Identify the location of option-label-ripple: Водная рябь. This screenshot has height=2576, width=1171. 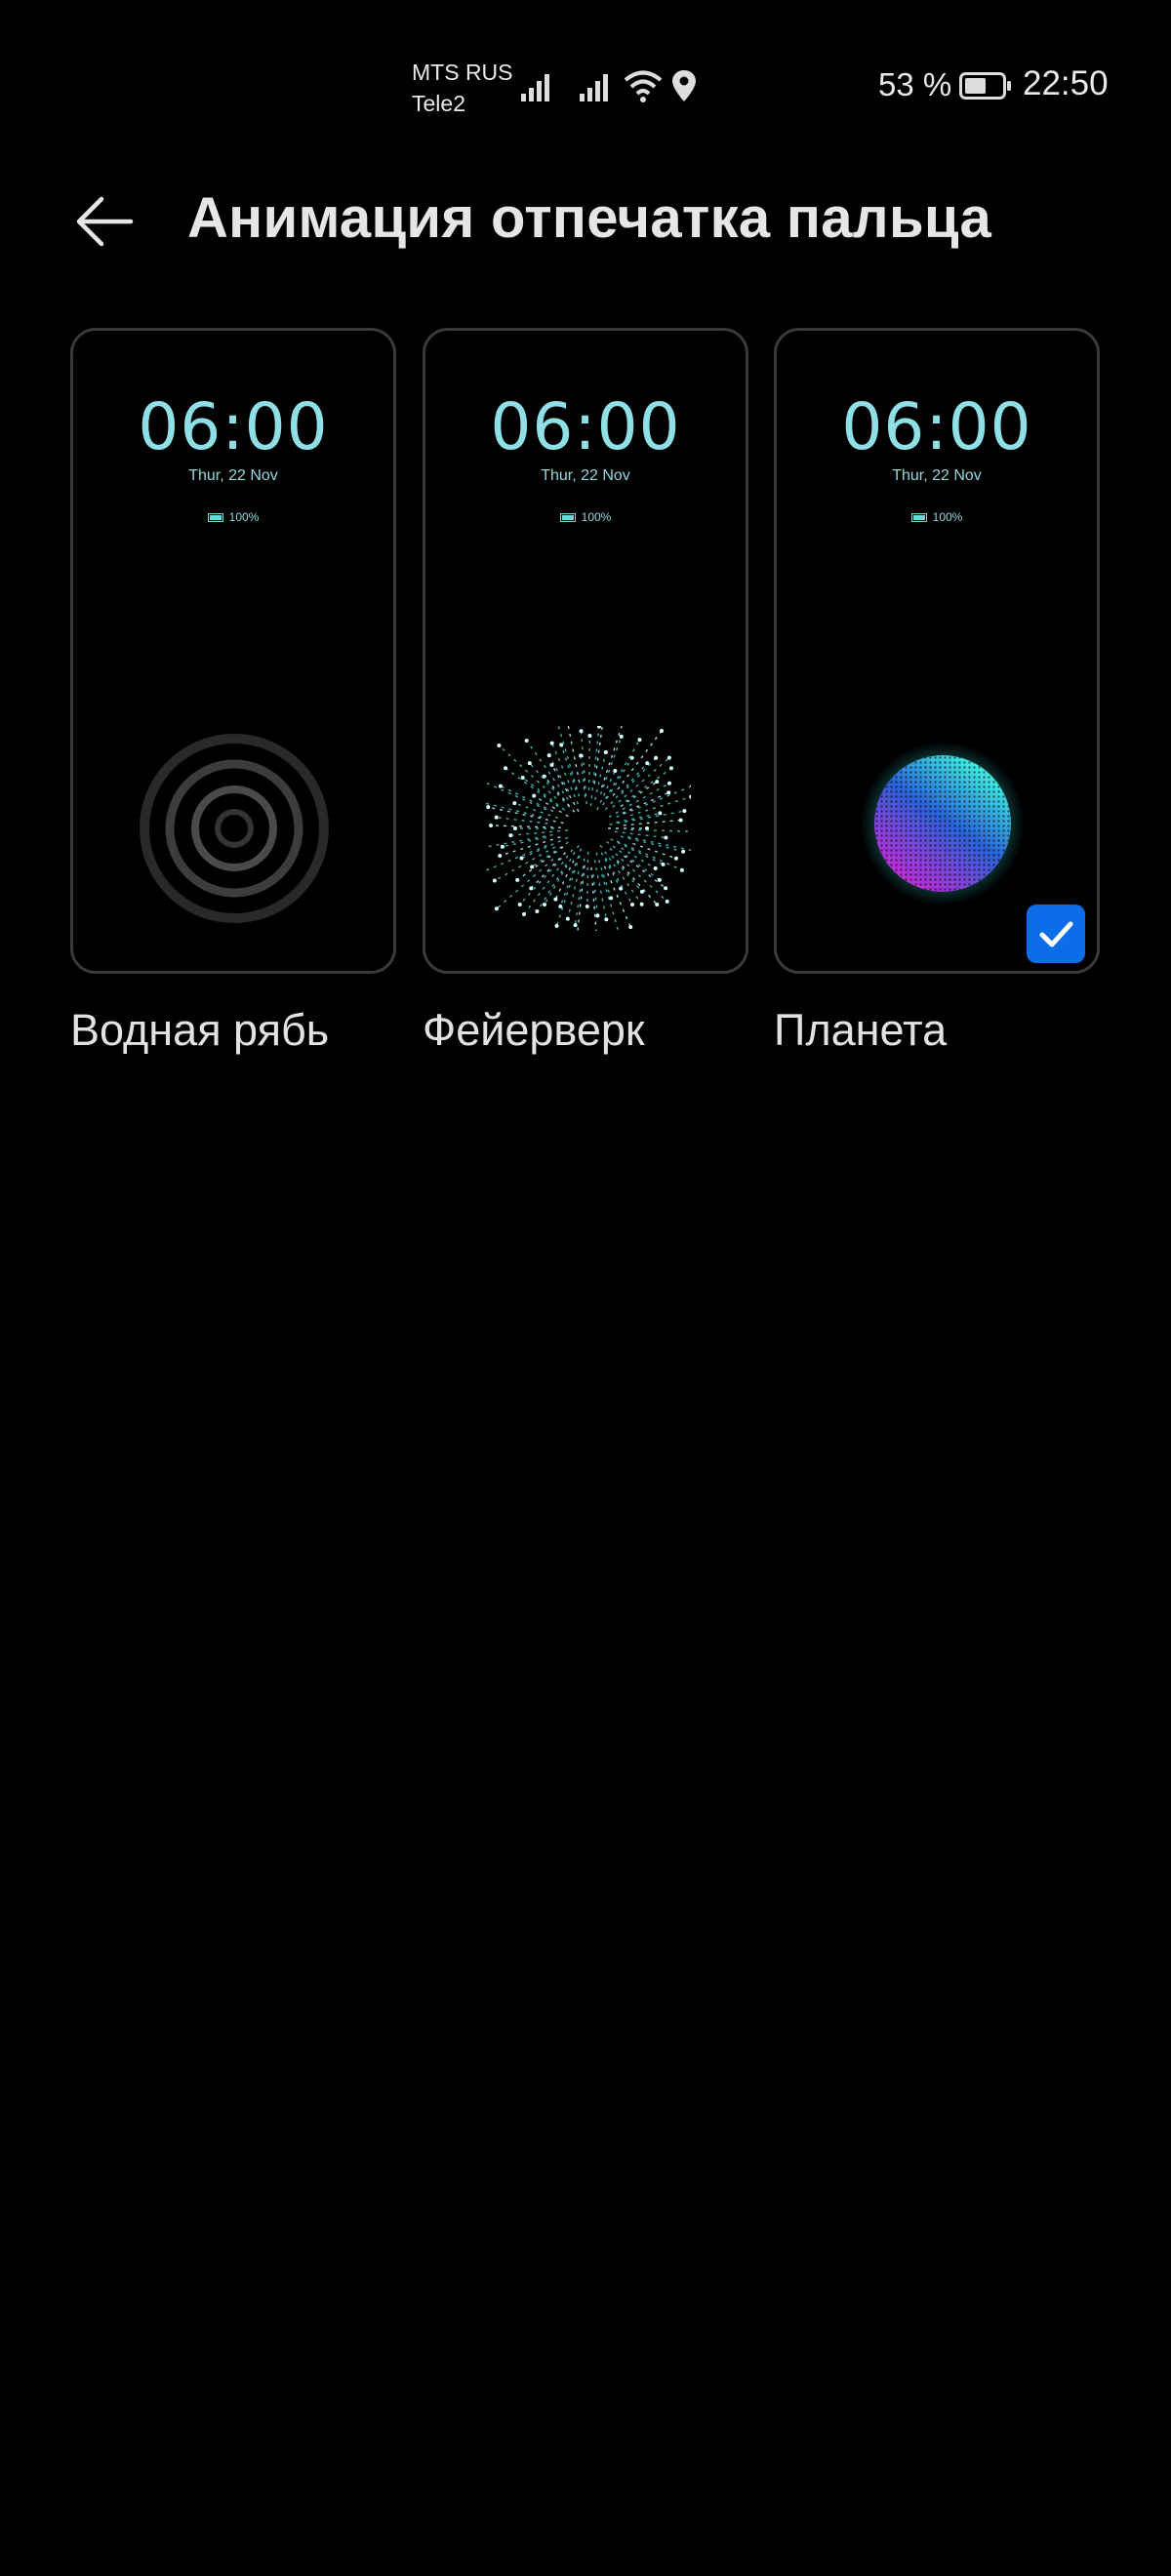
(199, 1030).